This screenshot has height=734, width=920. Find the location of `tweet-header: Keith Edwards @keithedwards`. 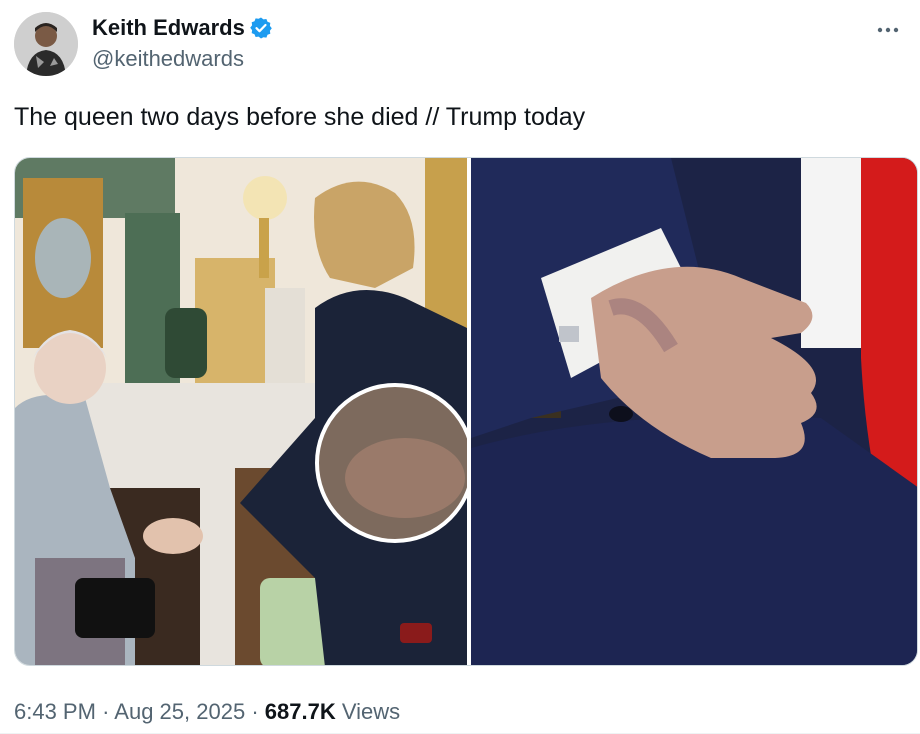

tweet-header: Keith Edwards @keithedwards is located at coordinates (460, 44).